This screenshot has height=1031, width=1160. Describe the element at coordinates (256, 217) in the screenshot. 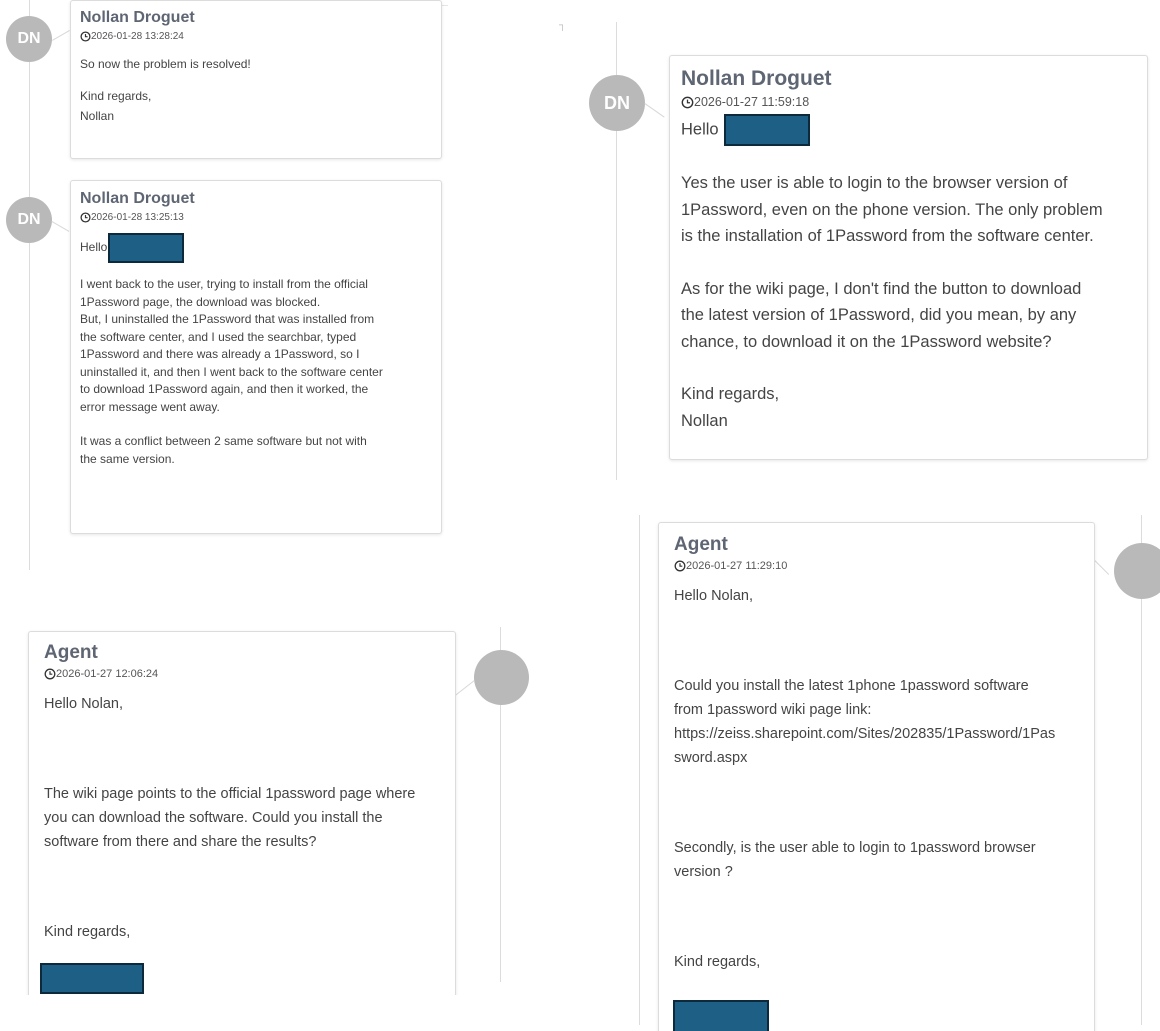

I see `message-timestamp: 2026-01-28 13:25:13` at that location.